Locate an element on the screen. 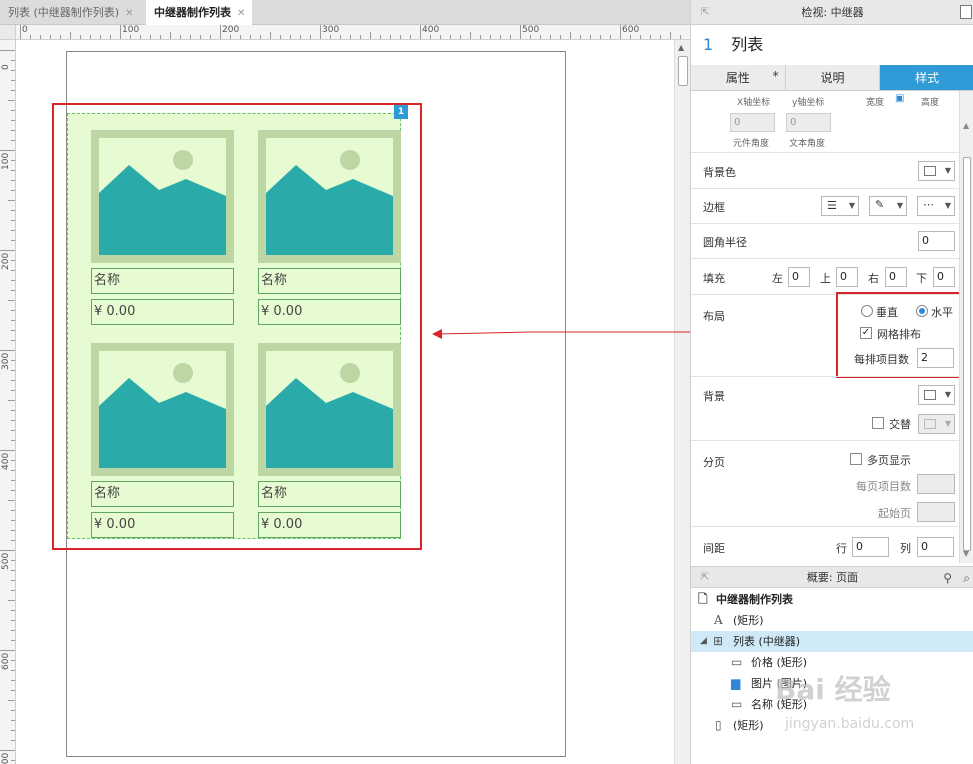  alternate-checkbox is located at coordinates (878, 423).